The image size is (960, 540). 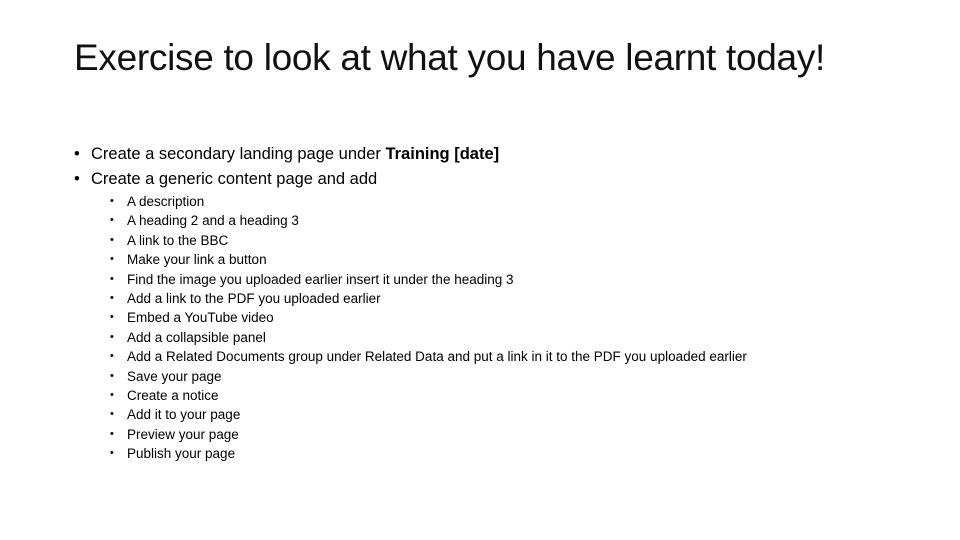 I want to click on sub-bullet-text: A heading 2 and a heading 3, so click(x=213, y=221).